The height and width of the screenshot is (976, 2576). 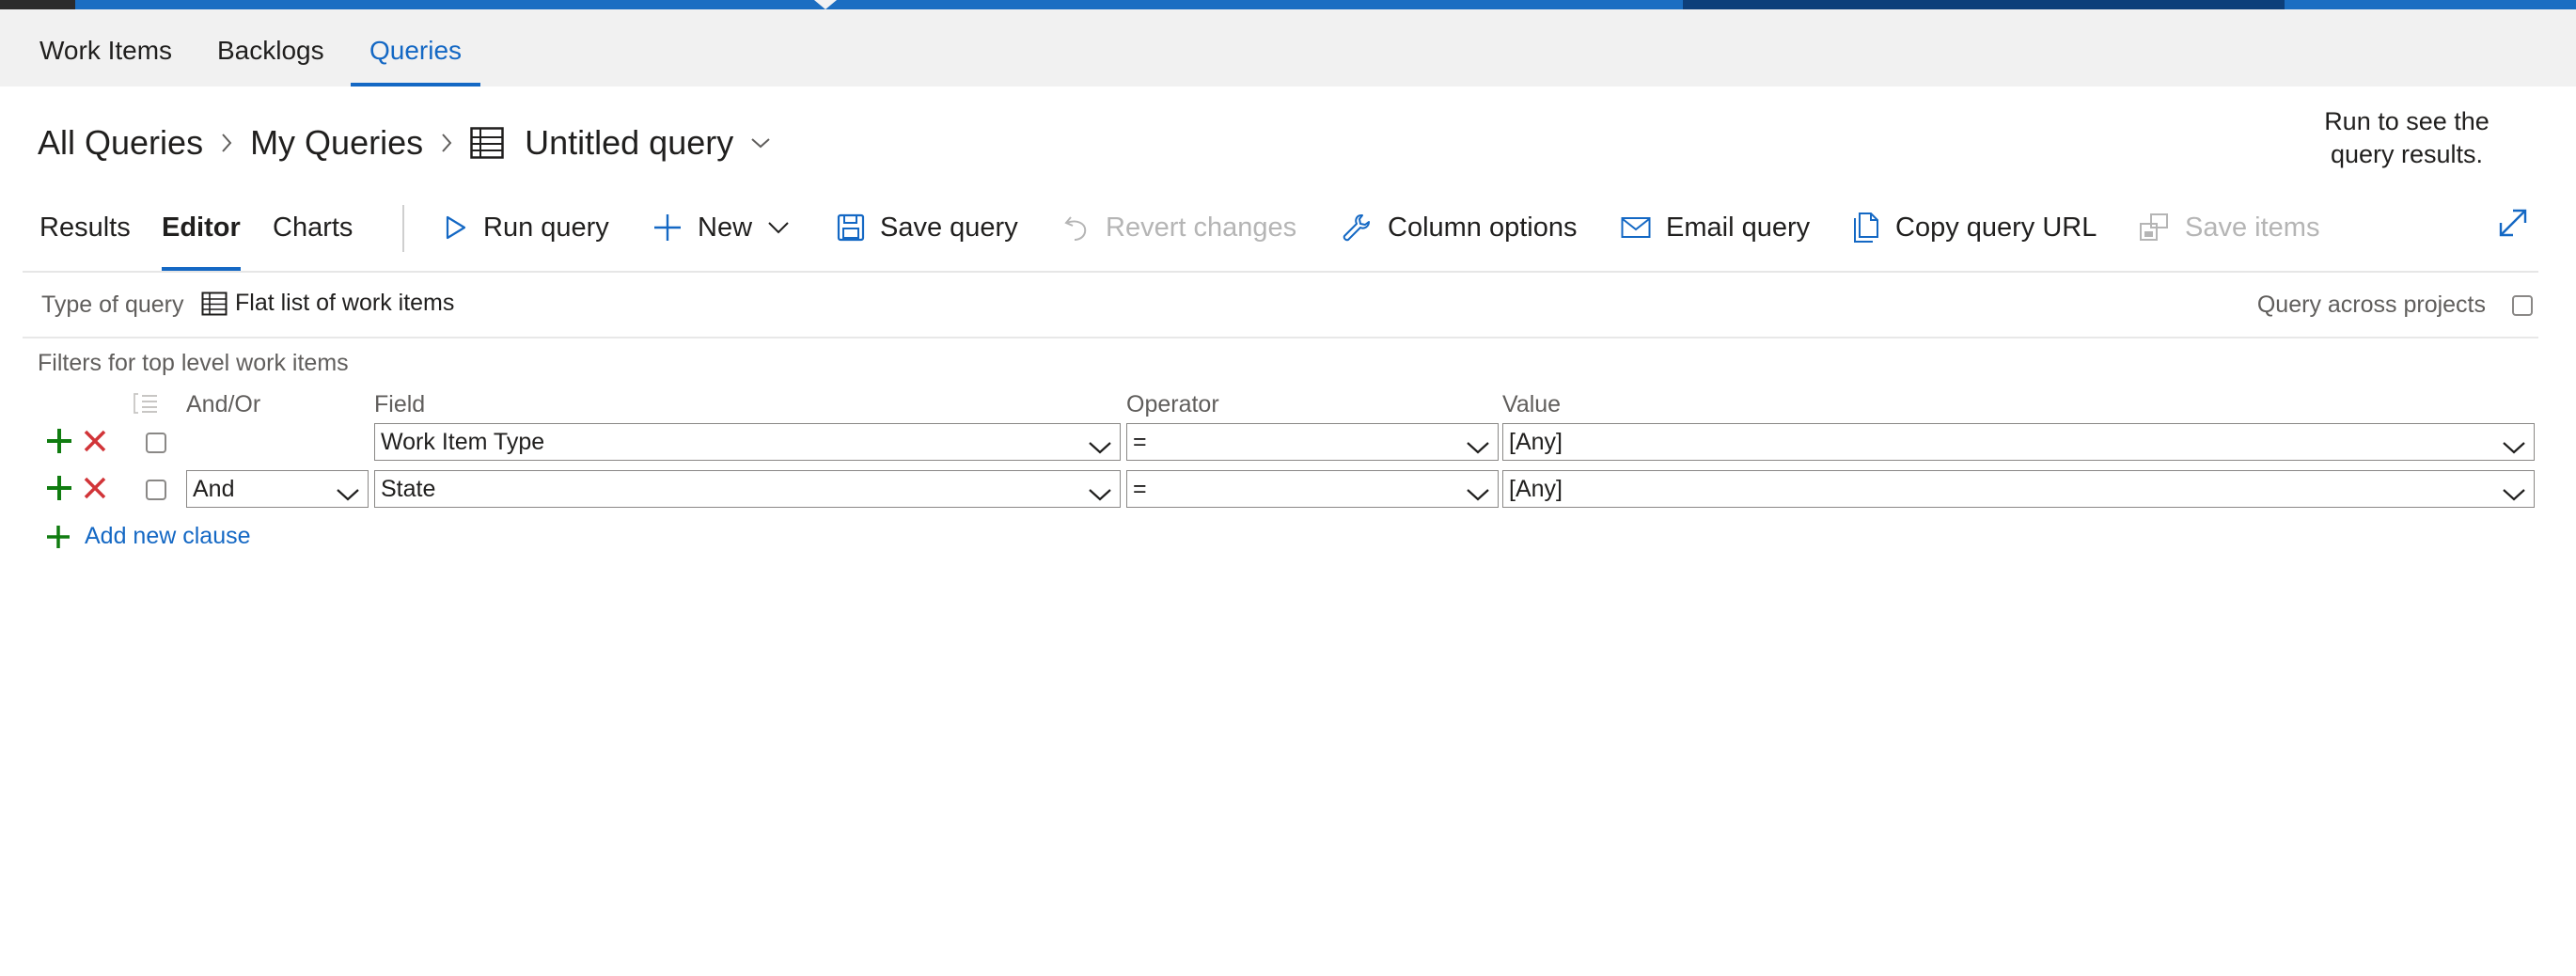 What do you see at coordinates (1483, 228) in the screenshot?
I see `column-options-label: Column options` at bounding box center [1483, 228].